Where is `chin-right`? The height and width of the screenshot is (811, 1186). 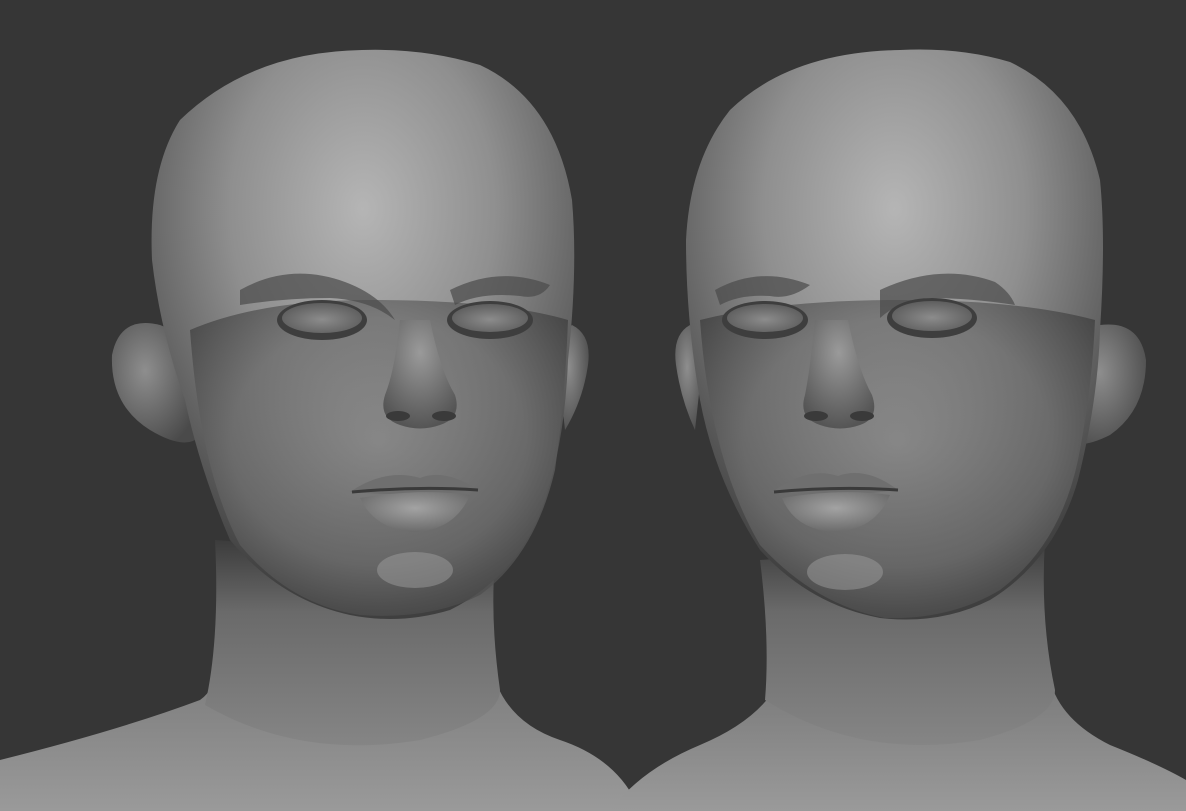 chin-right is located at coordinates (845, 572).